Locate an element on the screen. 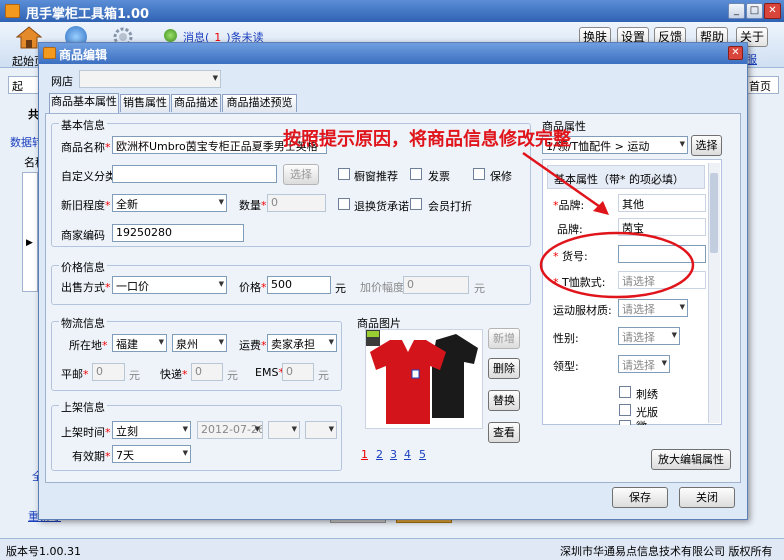 This screenshot has height=560, width=784. sell-method-select: 一口价 is located at coordinates (169, 285).